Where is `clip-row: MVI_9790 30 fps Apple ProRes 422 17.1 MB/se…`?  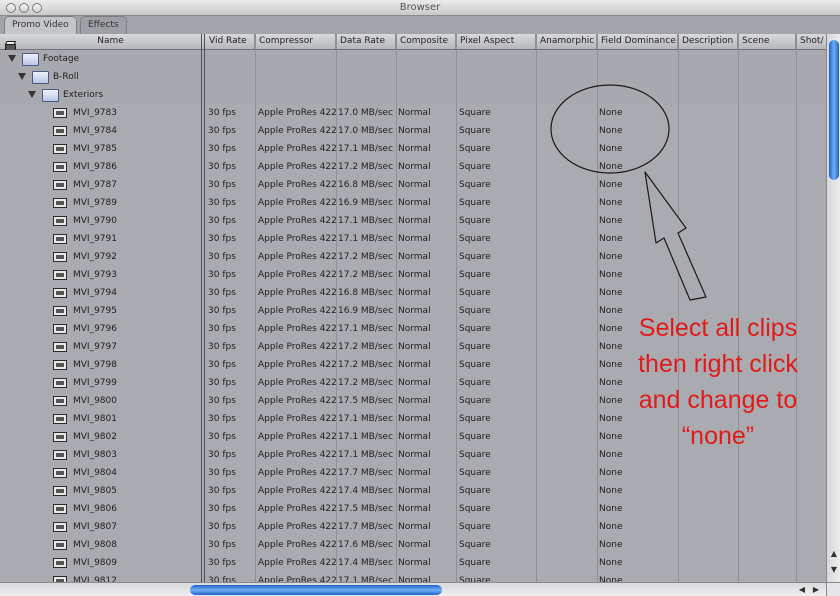 clip-row: MVI_9790 30 fps Apple ProRes 422 17.1 MB/se… is located at coordinates (413, 221).